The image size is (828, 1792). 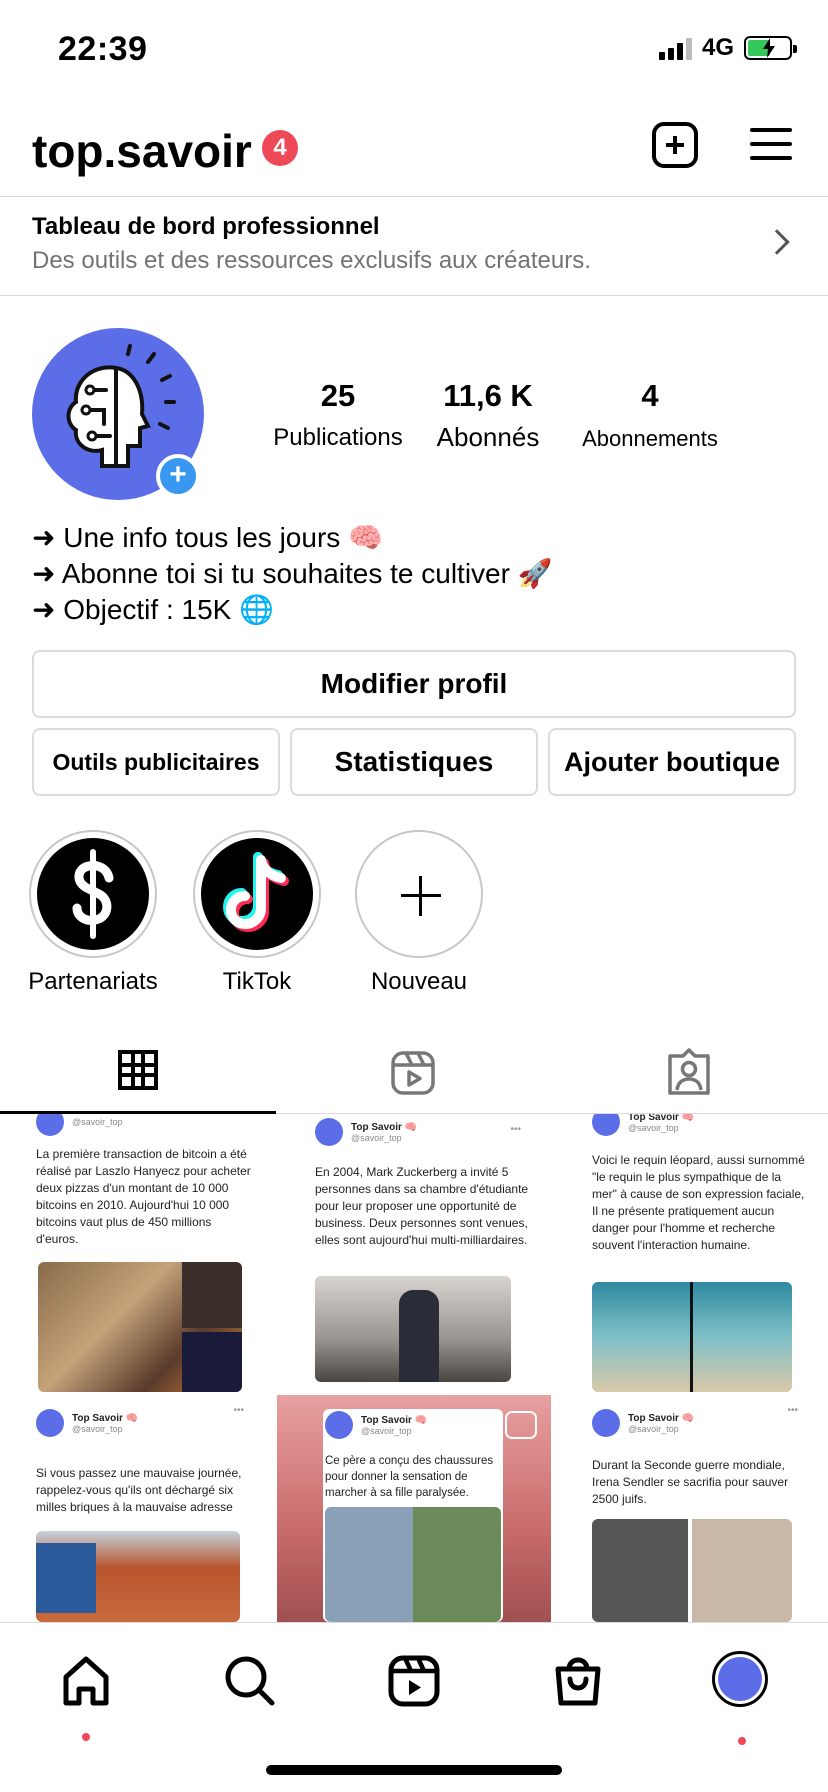 I want to click on stat-label: Abonnements, so click(x=650, y=438).